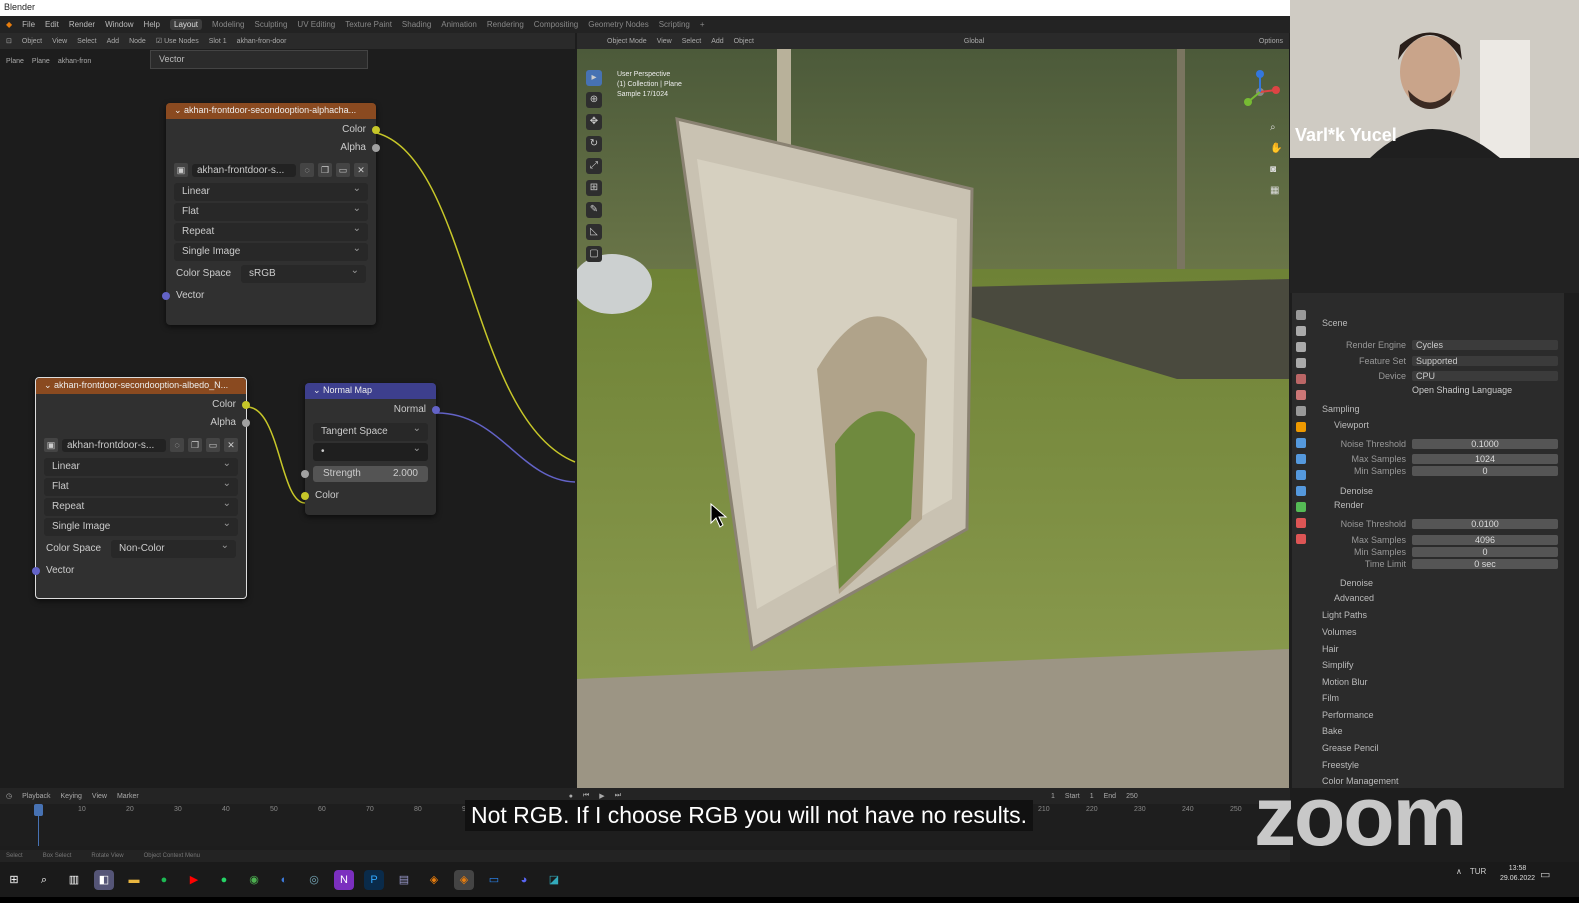  Describe the element at coordinates (303, 272) in the screenshot. I see `color-space-dropdown: sRGB` at that location.